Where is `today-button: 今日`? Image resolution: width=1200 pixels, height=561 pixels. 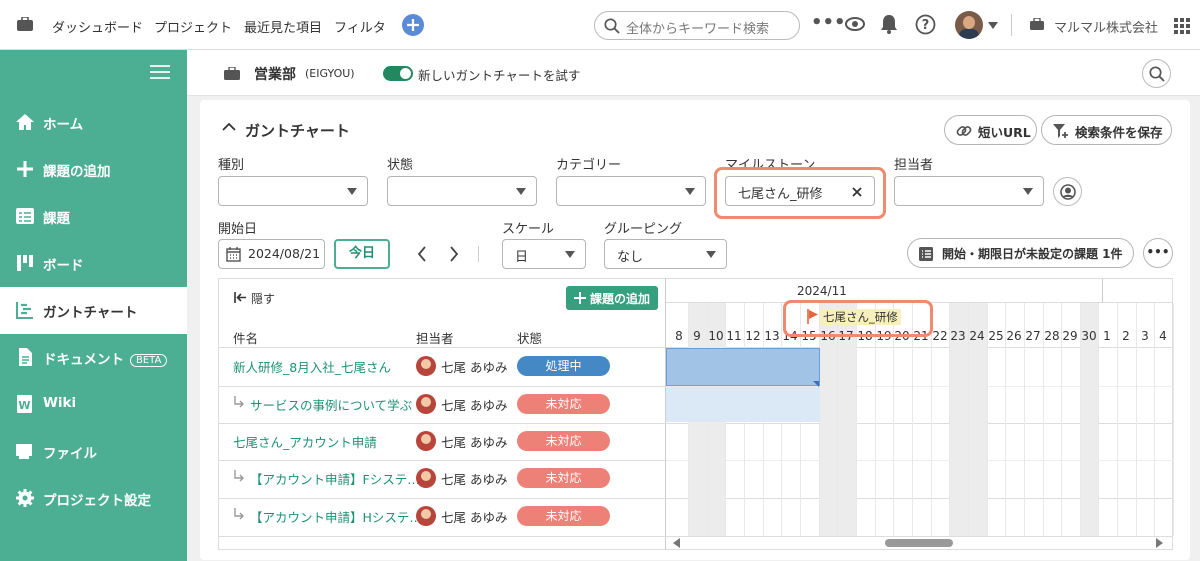 today-button: 今日 is located at coordinates (362, 254).